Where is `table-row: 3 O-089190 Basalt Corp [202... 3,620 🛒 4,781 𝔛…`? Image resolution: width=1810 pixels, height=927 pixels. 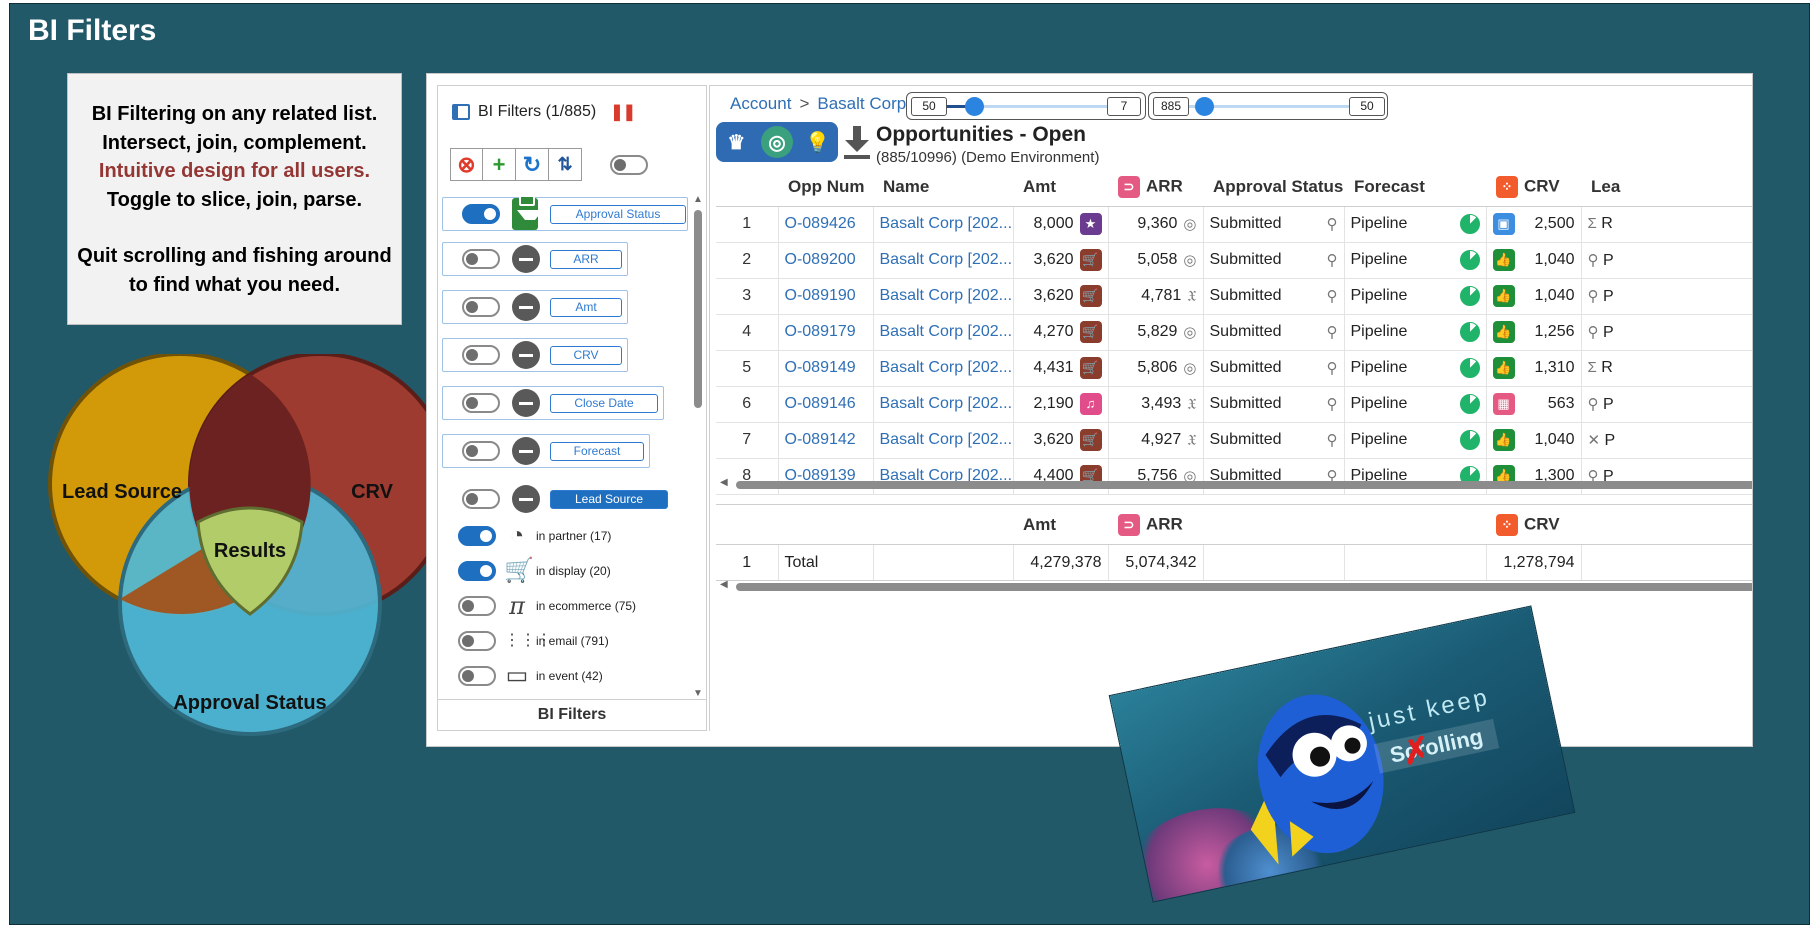
table-row: 3 O-089190 Basalt Corp [202... 3,620 🛒 4,781 𝔛… is located at coordinates (1234, 296).